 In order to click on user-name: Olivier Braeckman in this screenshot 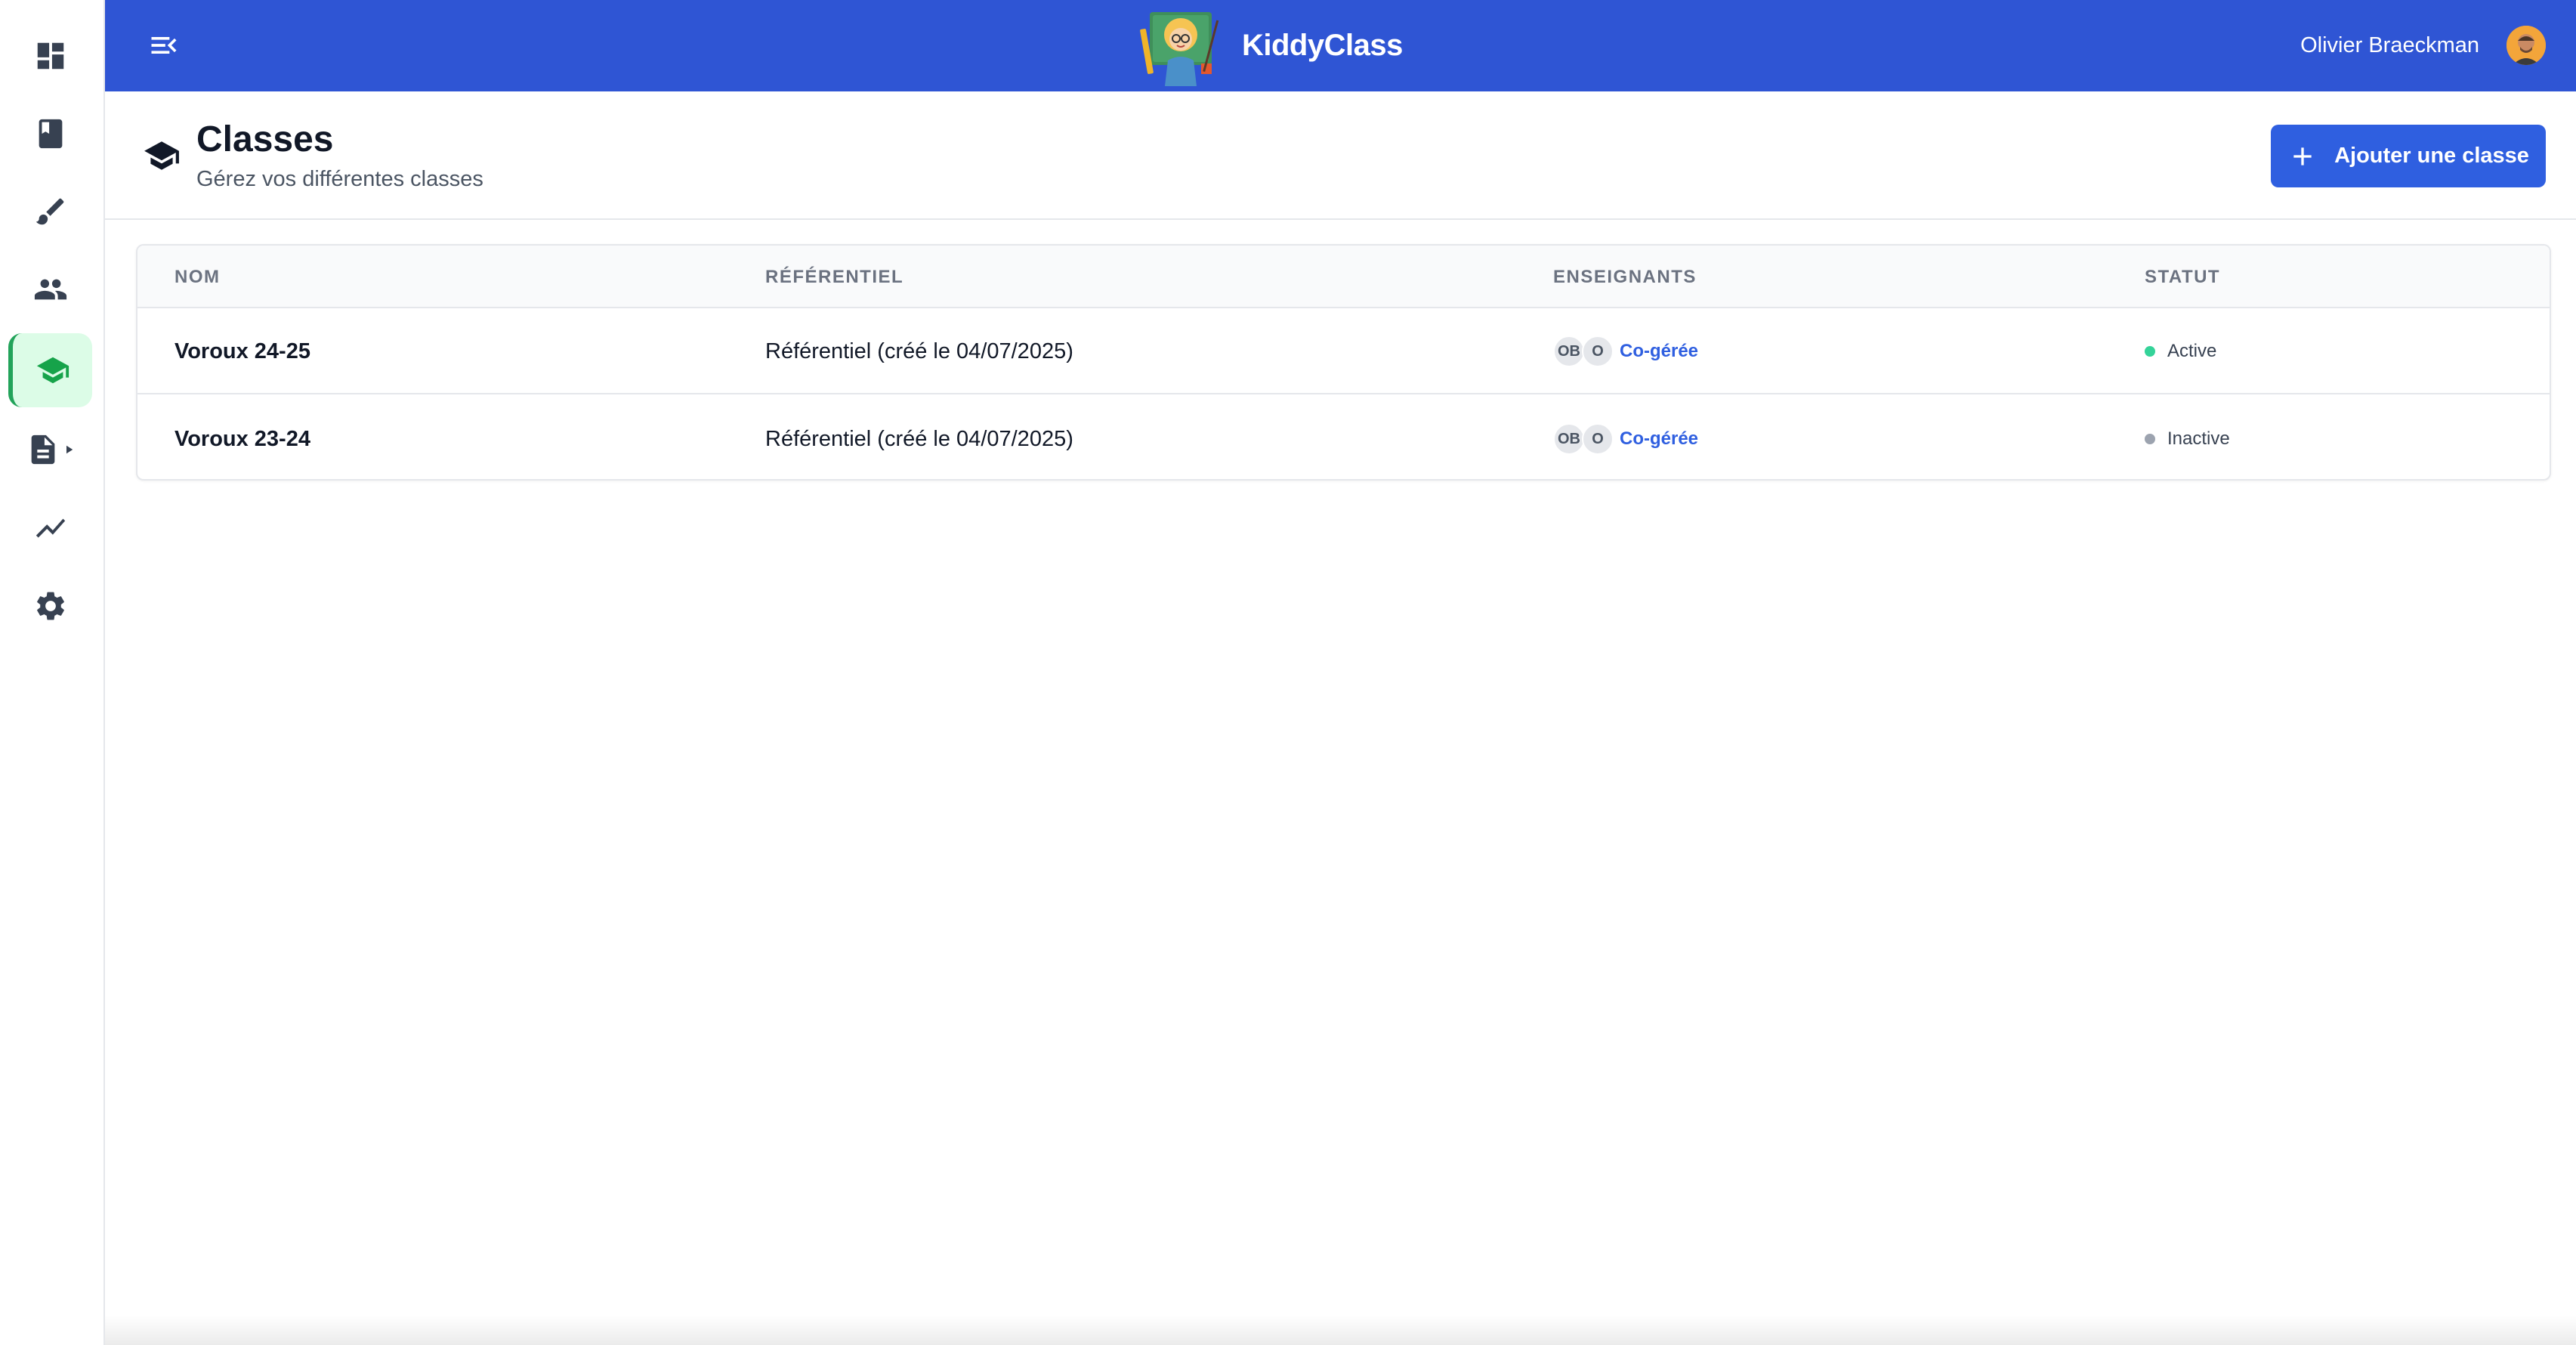, I will do `click(2389, 45)`.